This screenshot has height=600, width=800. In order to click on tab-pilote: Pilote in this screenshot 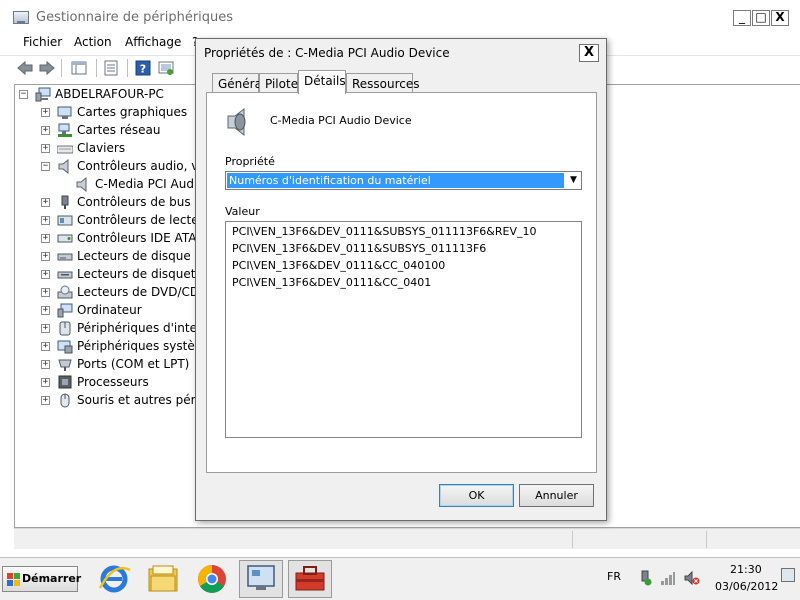, I will do `click(278, 83)`.